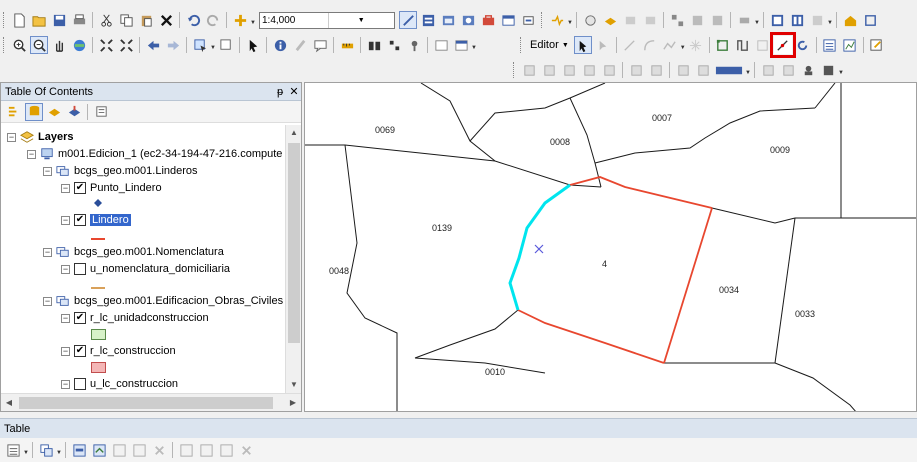  What do you see at coordinates (803, 45) in the screenshot?
I see `rotate-tool-icon` at bounding box center [803, 45].